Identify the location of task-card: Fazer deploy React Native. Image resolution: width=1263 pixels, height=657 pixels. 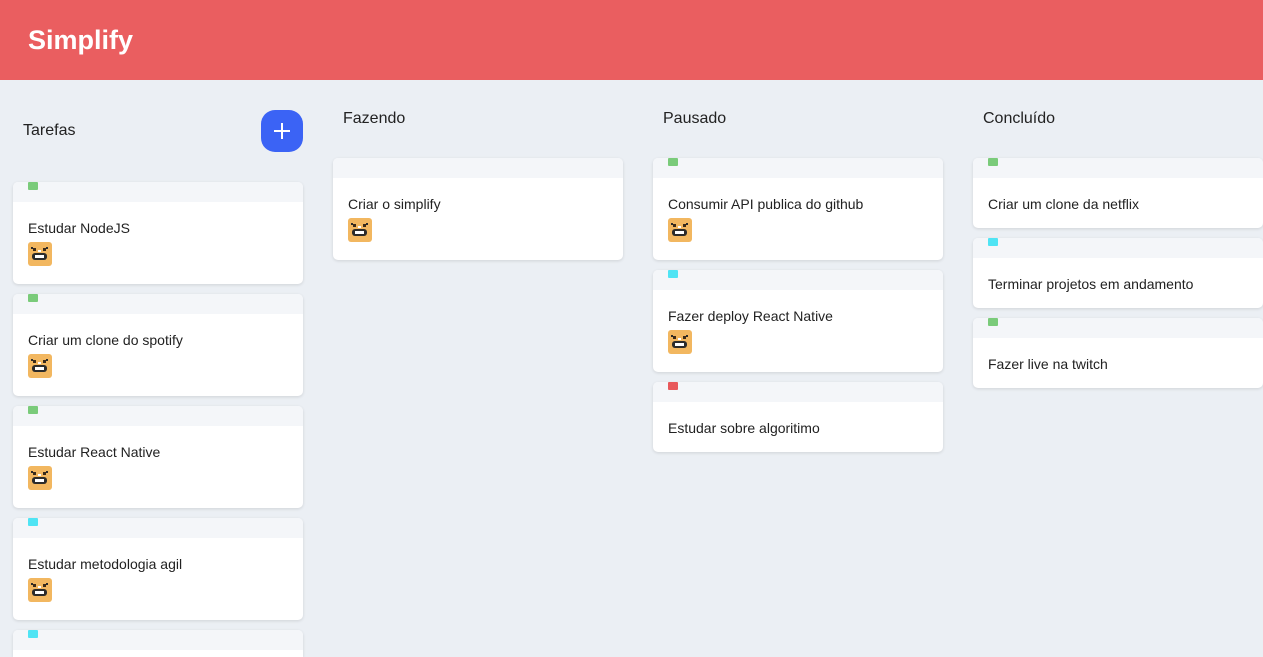
(798, 321).